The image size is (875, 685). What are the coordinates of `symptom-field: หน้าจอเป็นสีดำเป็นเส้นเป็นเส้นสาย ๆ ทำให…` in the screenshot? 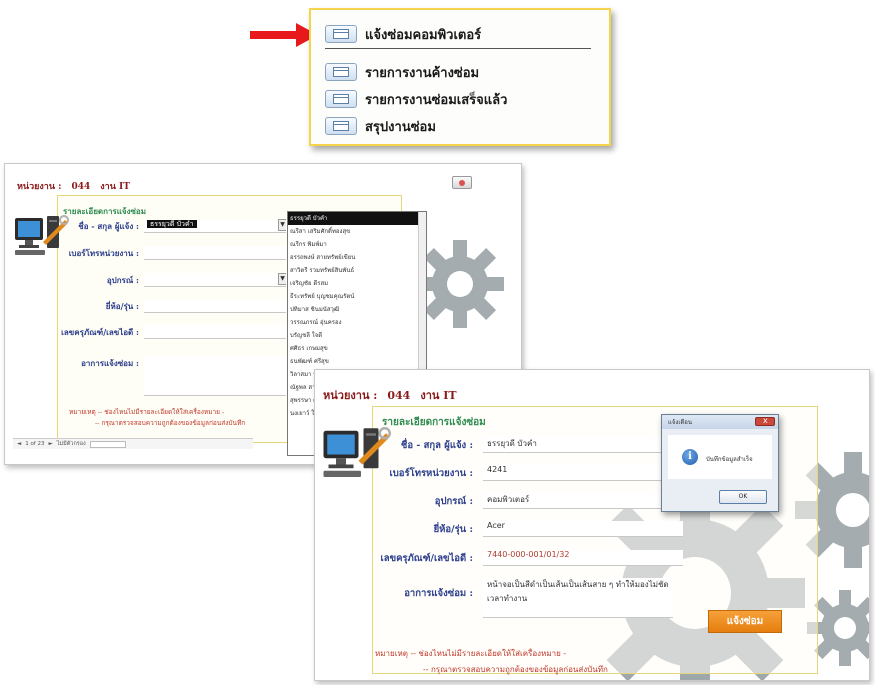 It's located at (578, 598).